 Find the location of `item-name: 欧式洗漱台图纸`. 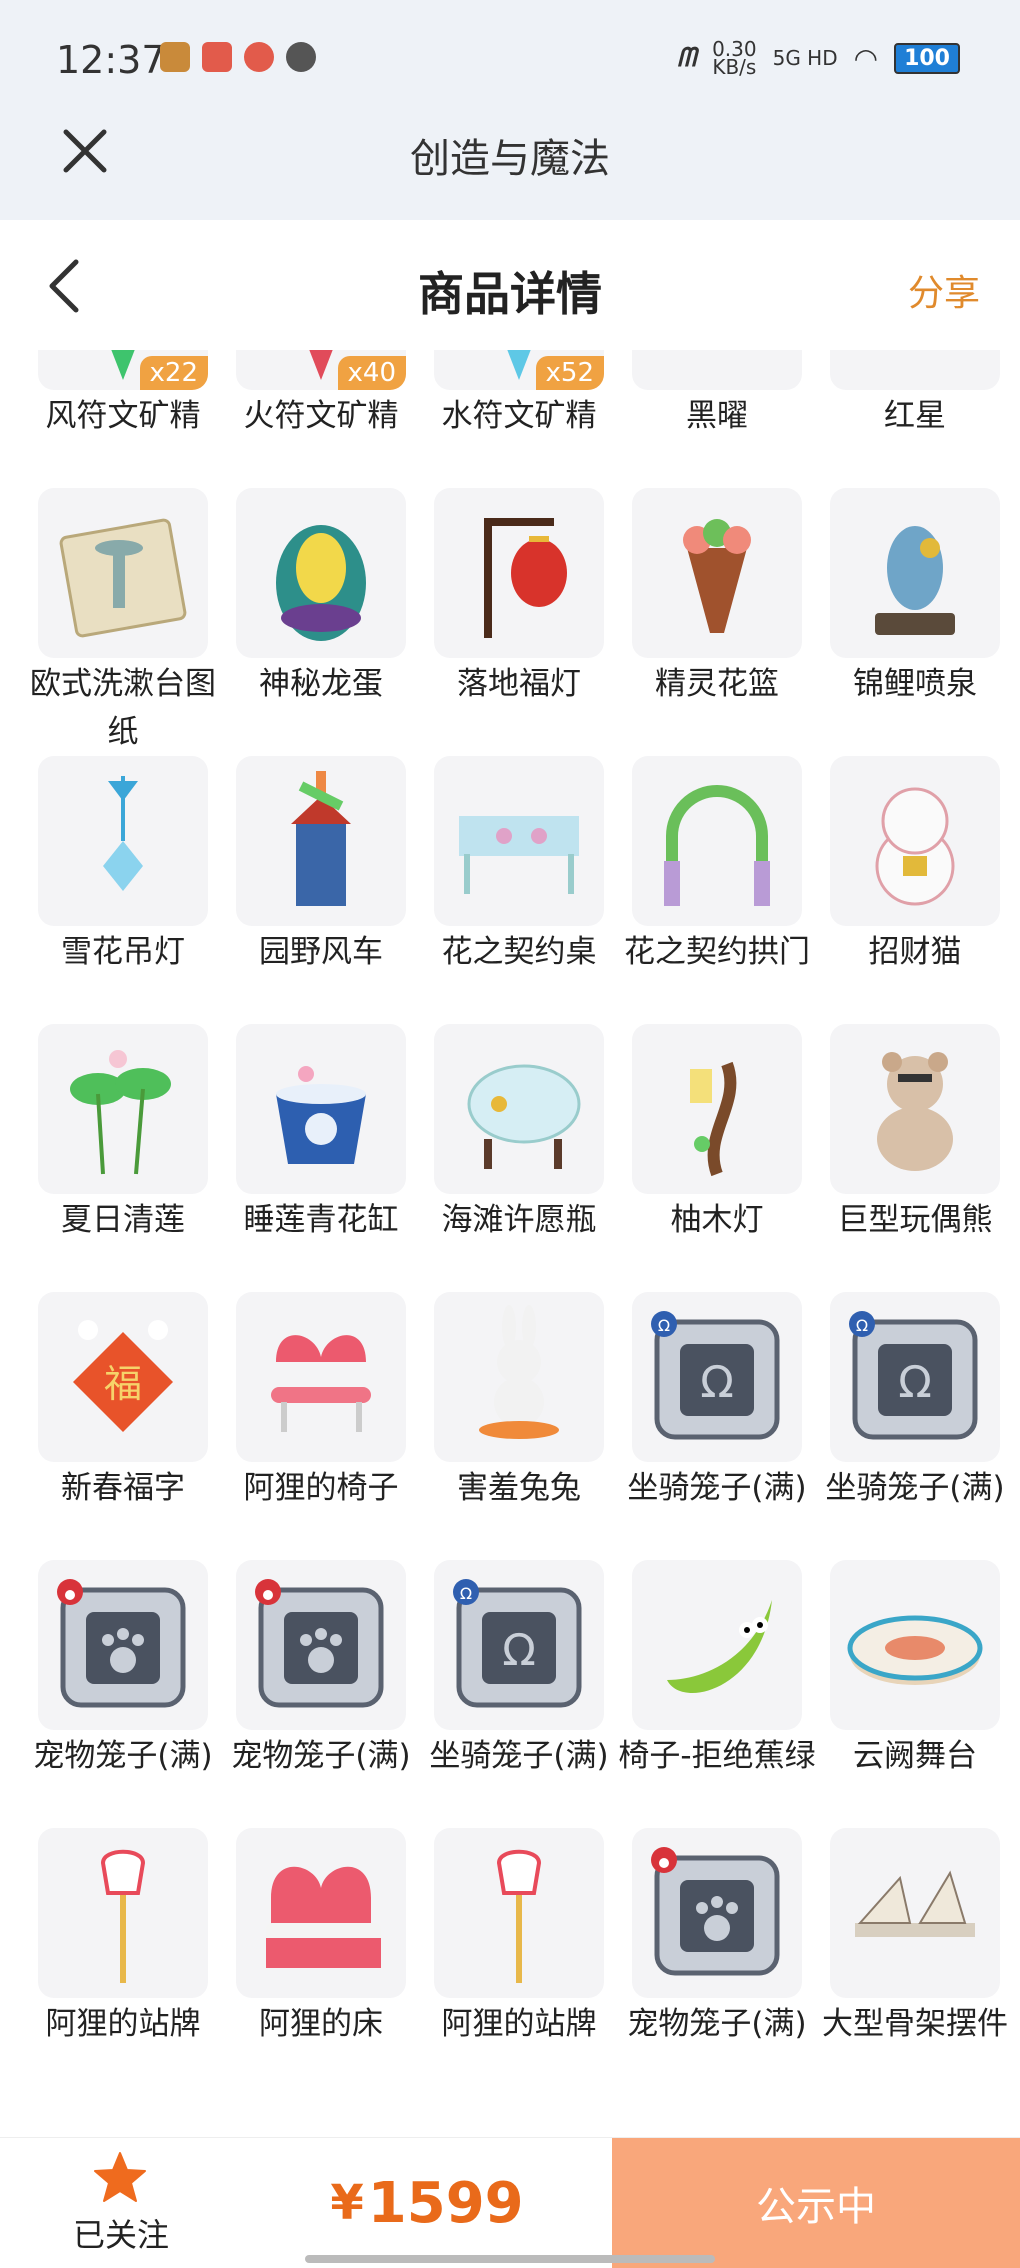

item-name: 欧式洗漱台图纸 is located at coordinates (123, 708).